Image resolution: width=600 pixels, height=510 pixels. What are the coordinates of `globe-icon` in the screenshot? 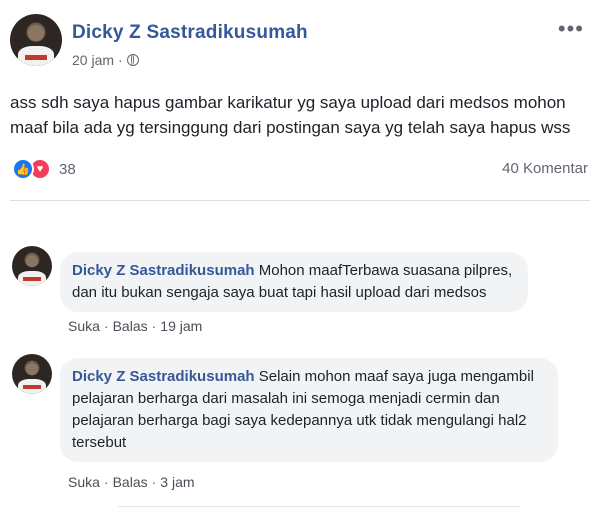 It's located at (132, 60).